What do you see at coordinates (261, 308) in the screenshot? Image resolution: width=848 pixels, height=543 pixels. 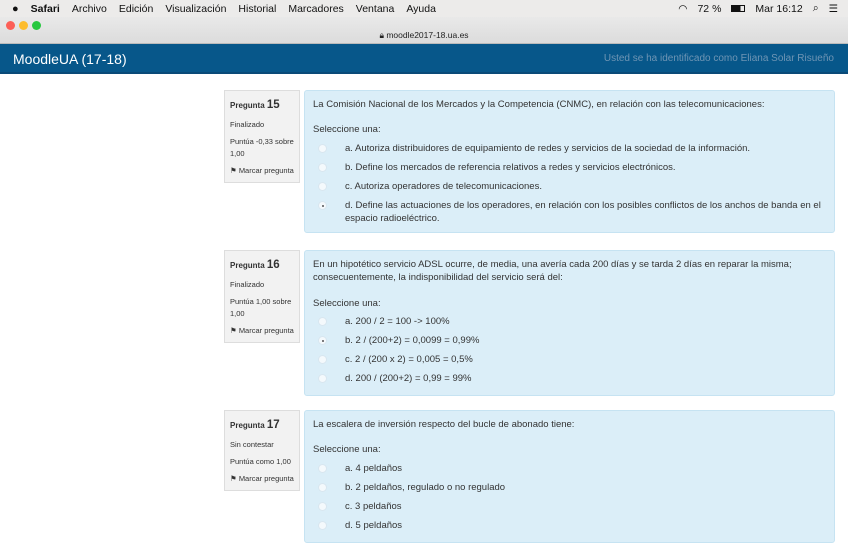 I see `question-grade: Puntúa 1,00 sobre 1,00` at bounding box center [261, 308].